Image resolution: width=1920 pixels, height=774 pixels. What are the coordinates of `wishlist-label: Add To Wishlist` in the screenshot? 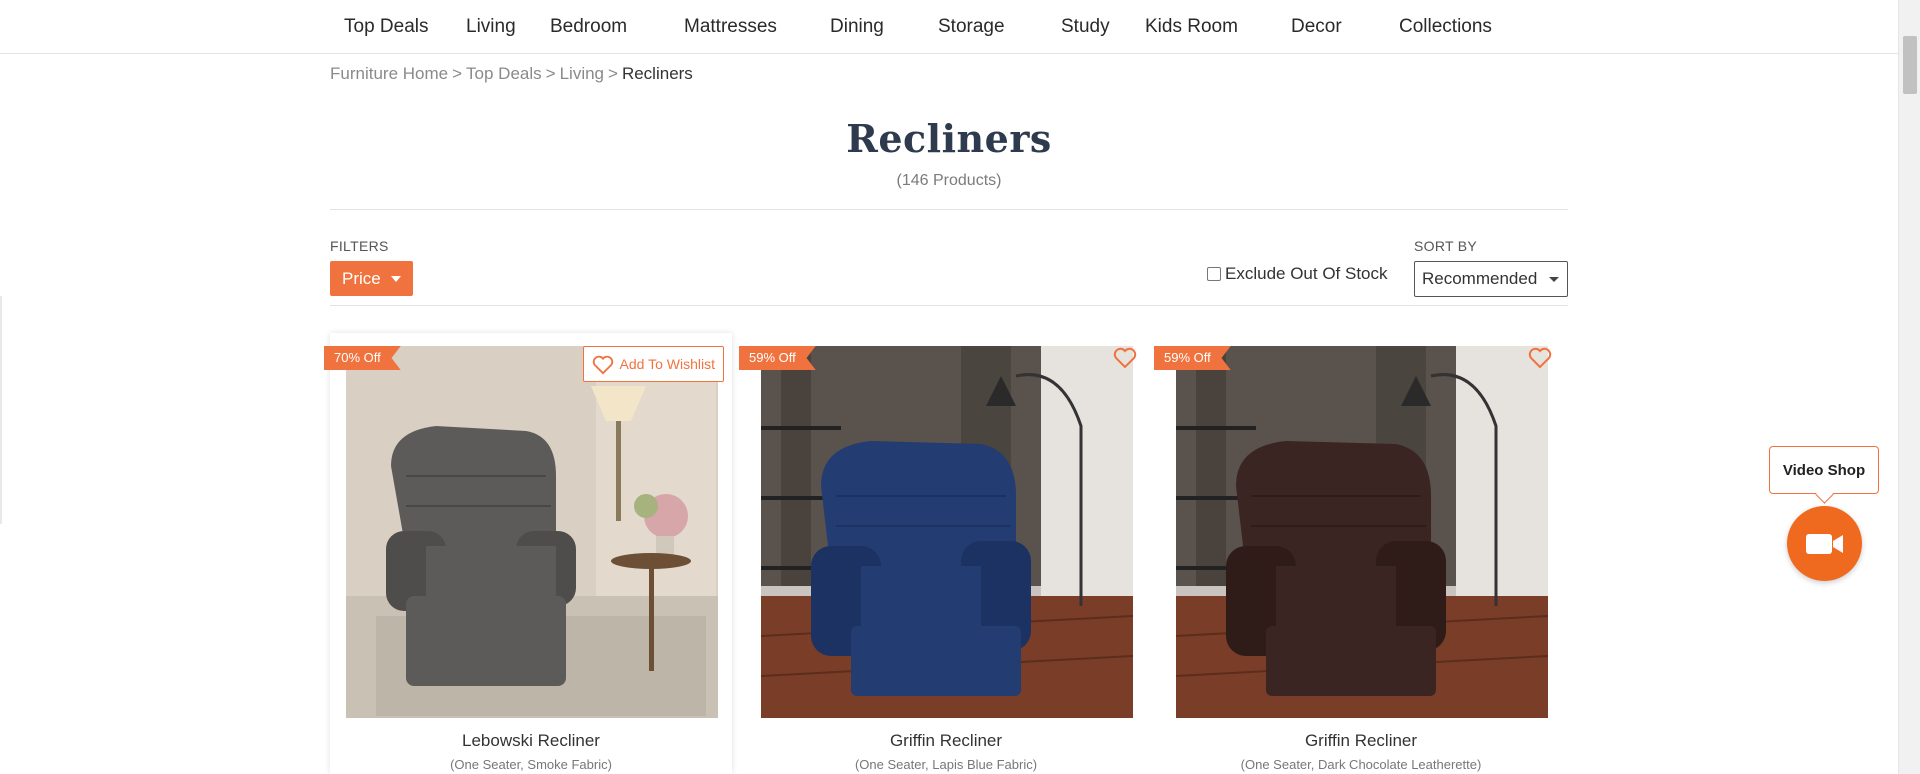 It's located at (667, 364).